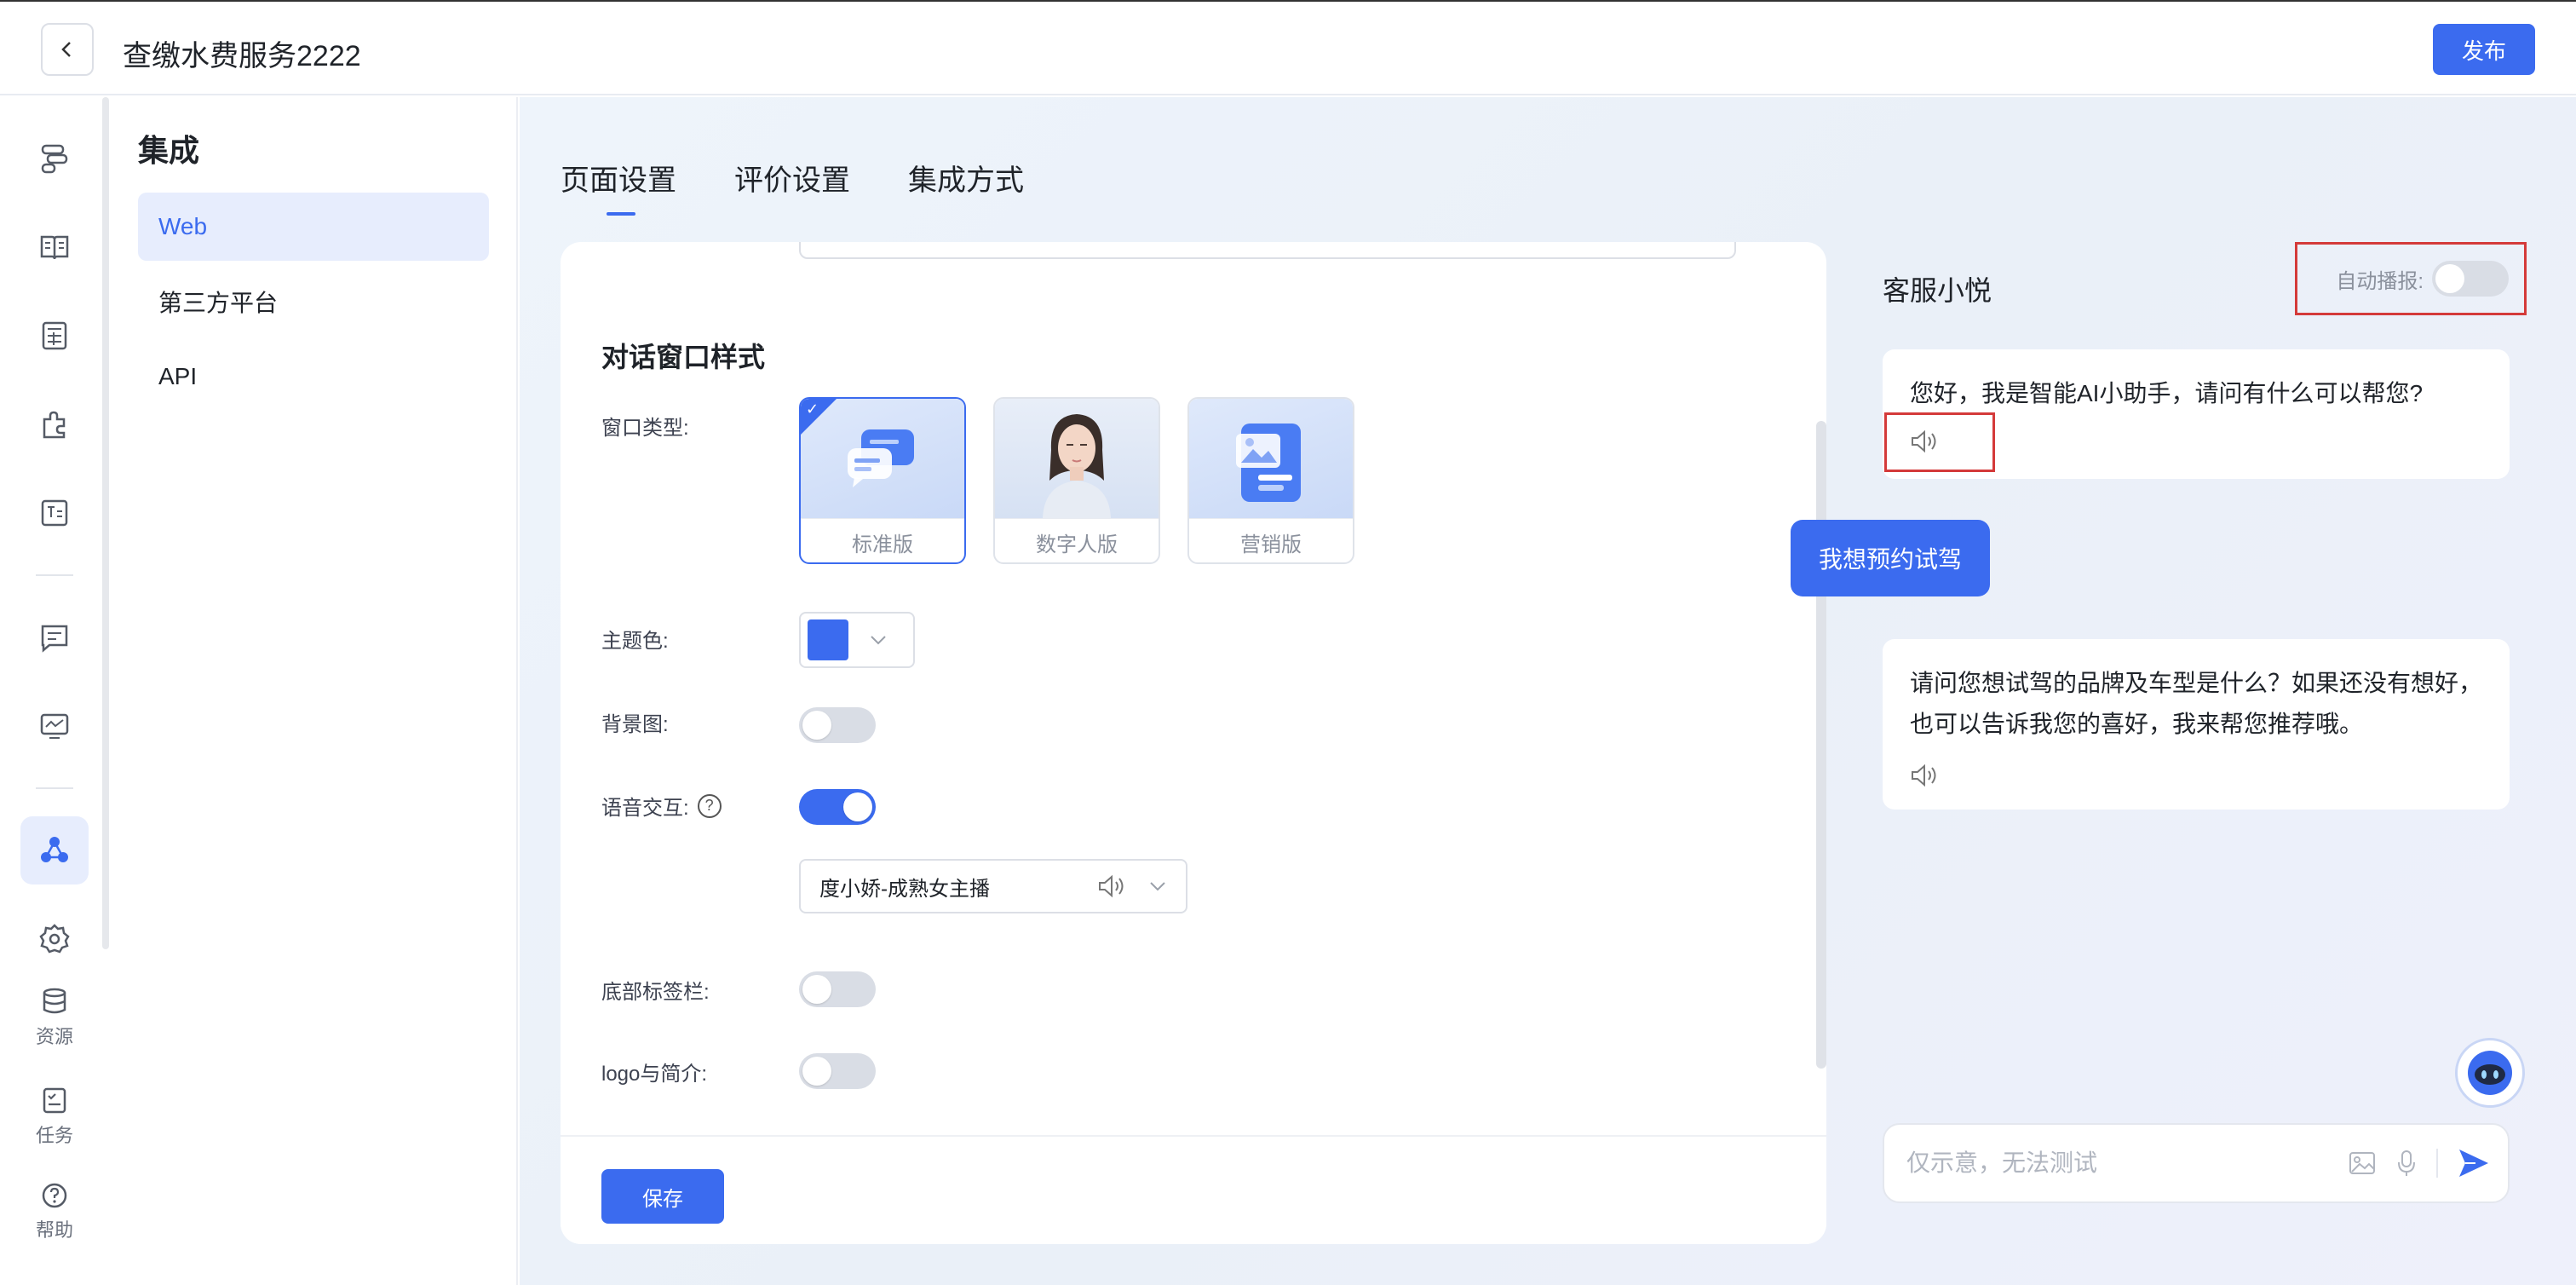 The height and width of the screenshot is (1285, 2576). Describe the element at coordinates (314, 691) in the screenshot. I see `integration-subnav: 集成 Web 第三方平台 API` at that location.